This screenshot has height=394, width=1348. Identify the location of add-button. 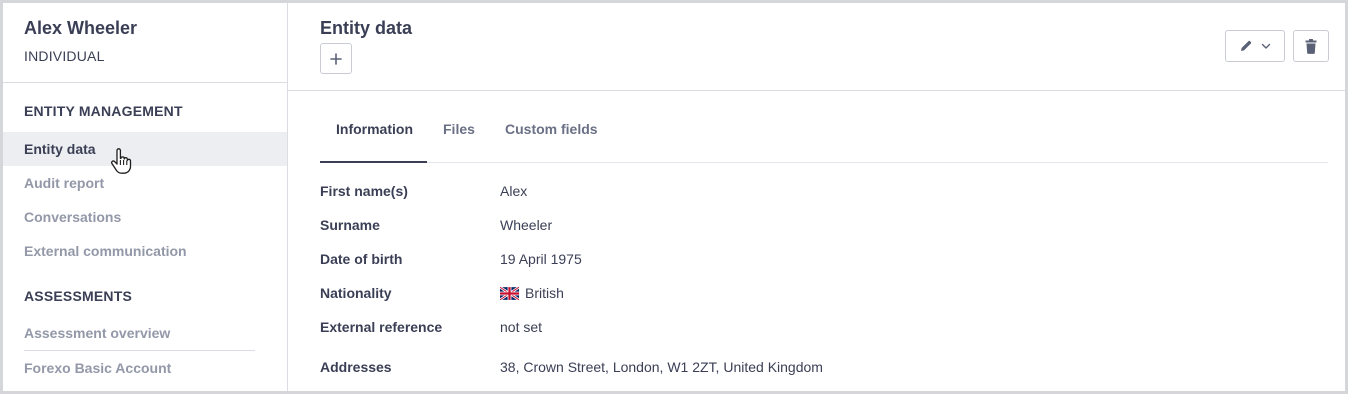
(336, 58).